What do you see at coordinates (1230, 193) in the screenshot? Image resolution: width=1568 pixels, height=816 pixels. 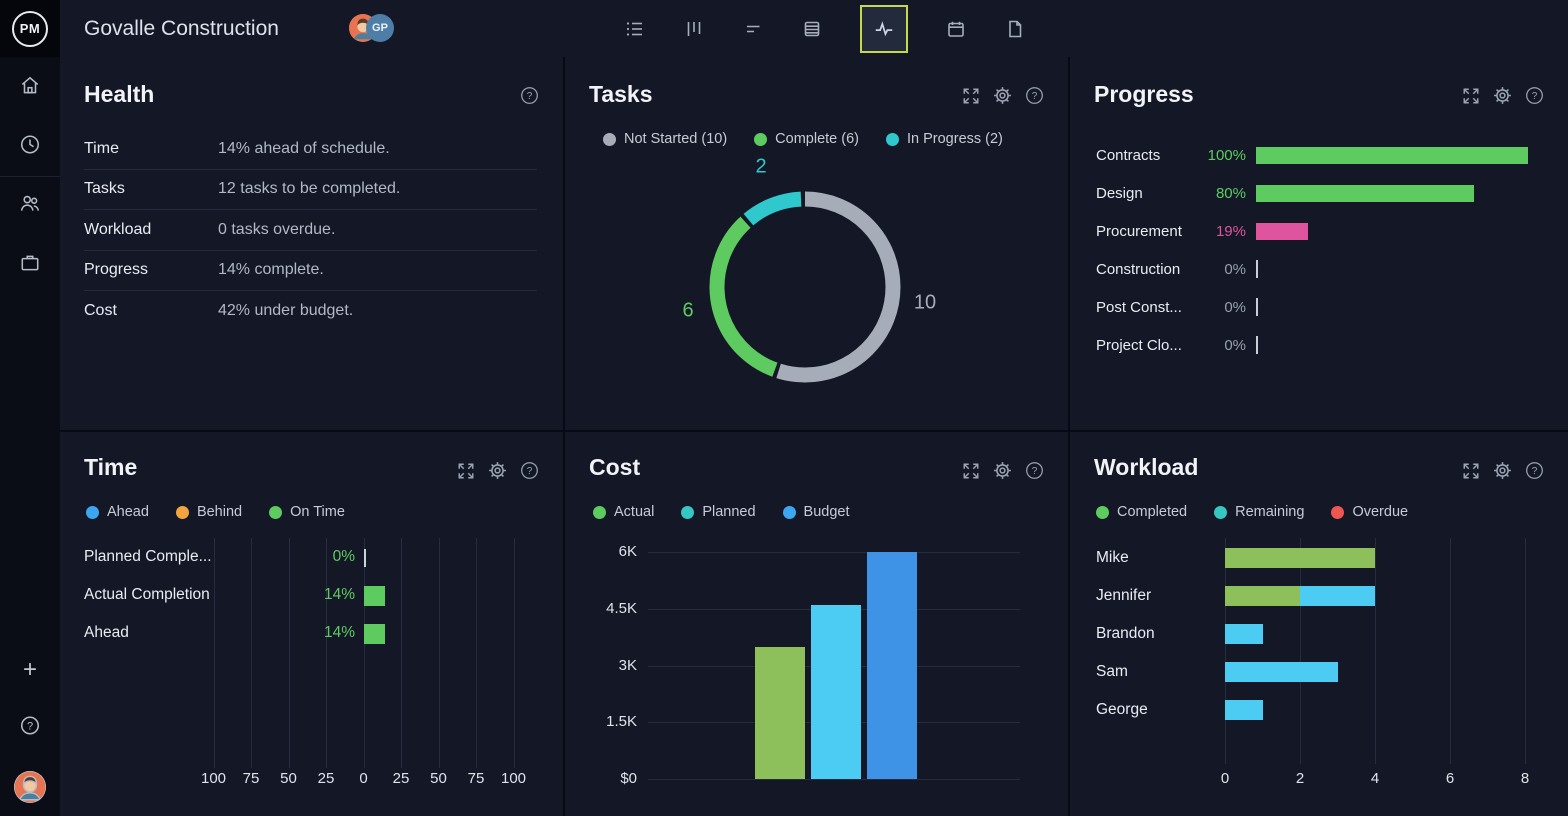 I see `progress-row-percent: 80%` at bounding box center [1230, 193].